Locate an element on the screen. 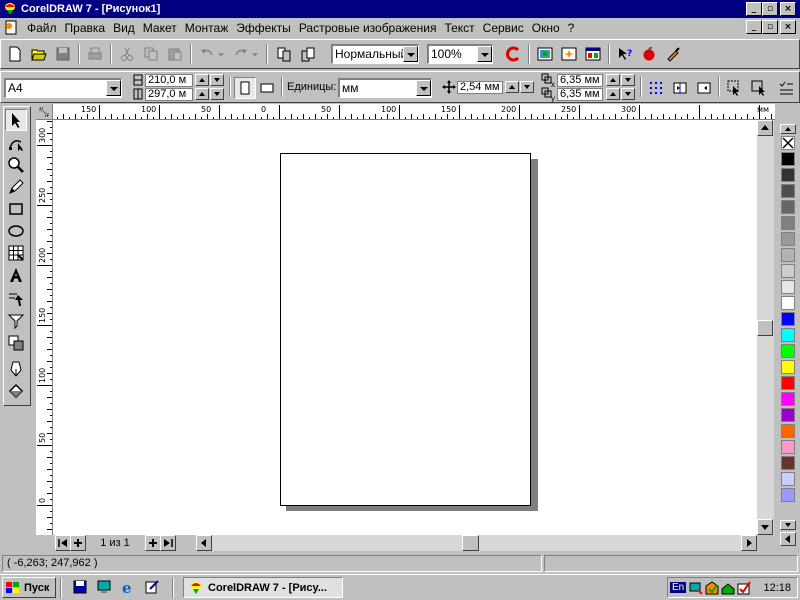  fill-tool is located at coordinates (16, 391).